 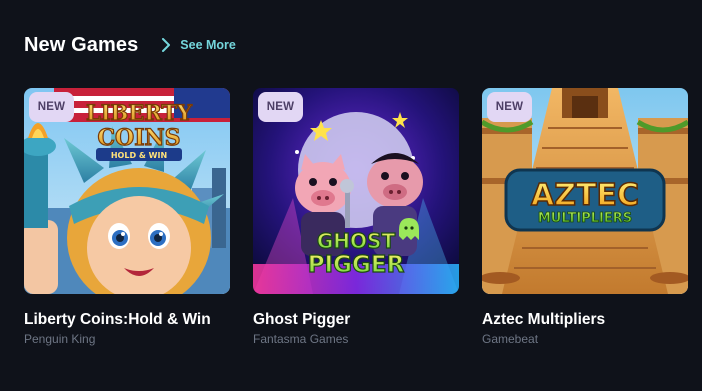 What do you see at coordinates (585, 195) in the screenshot?
I see `svg-text: AZTEC` at bounding box center [585, 195].